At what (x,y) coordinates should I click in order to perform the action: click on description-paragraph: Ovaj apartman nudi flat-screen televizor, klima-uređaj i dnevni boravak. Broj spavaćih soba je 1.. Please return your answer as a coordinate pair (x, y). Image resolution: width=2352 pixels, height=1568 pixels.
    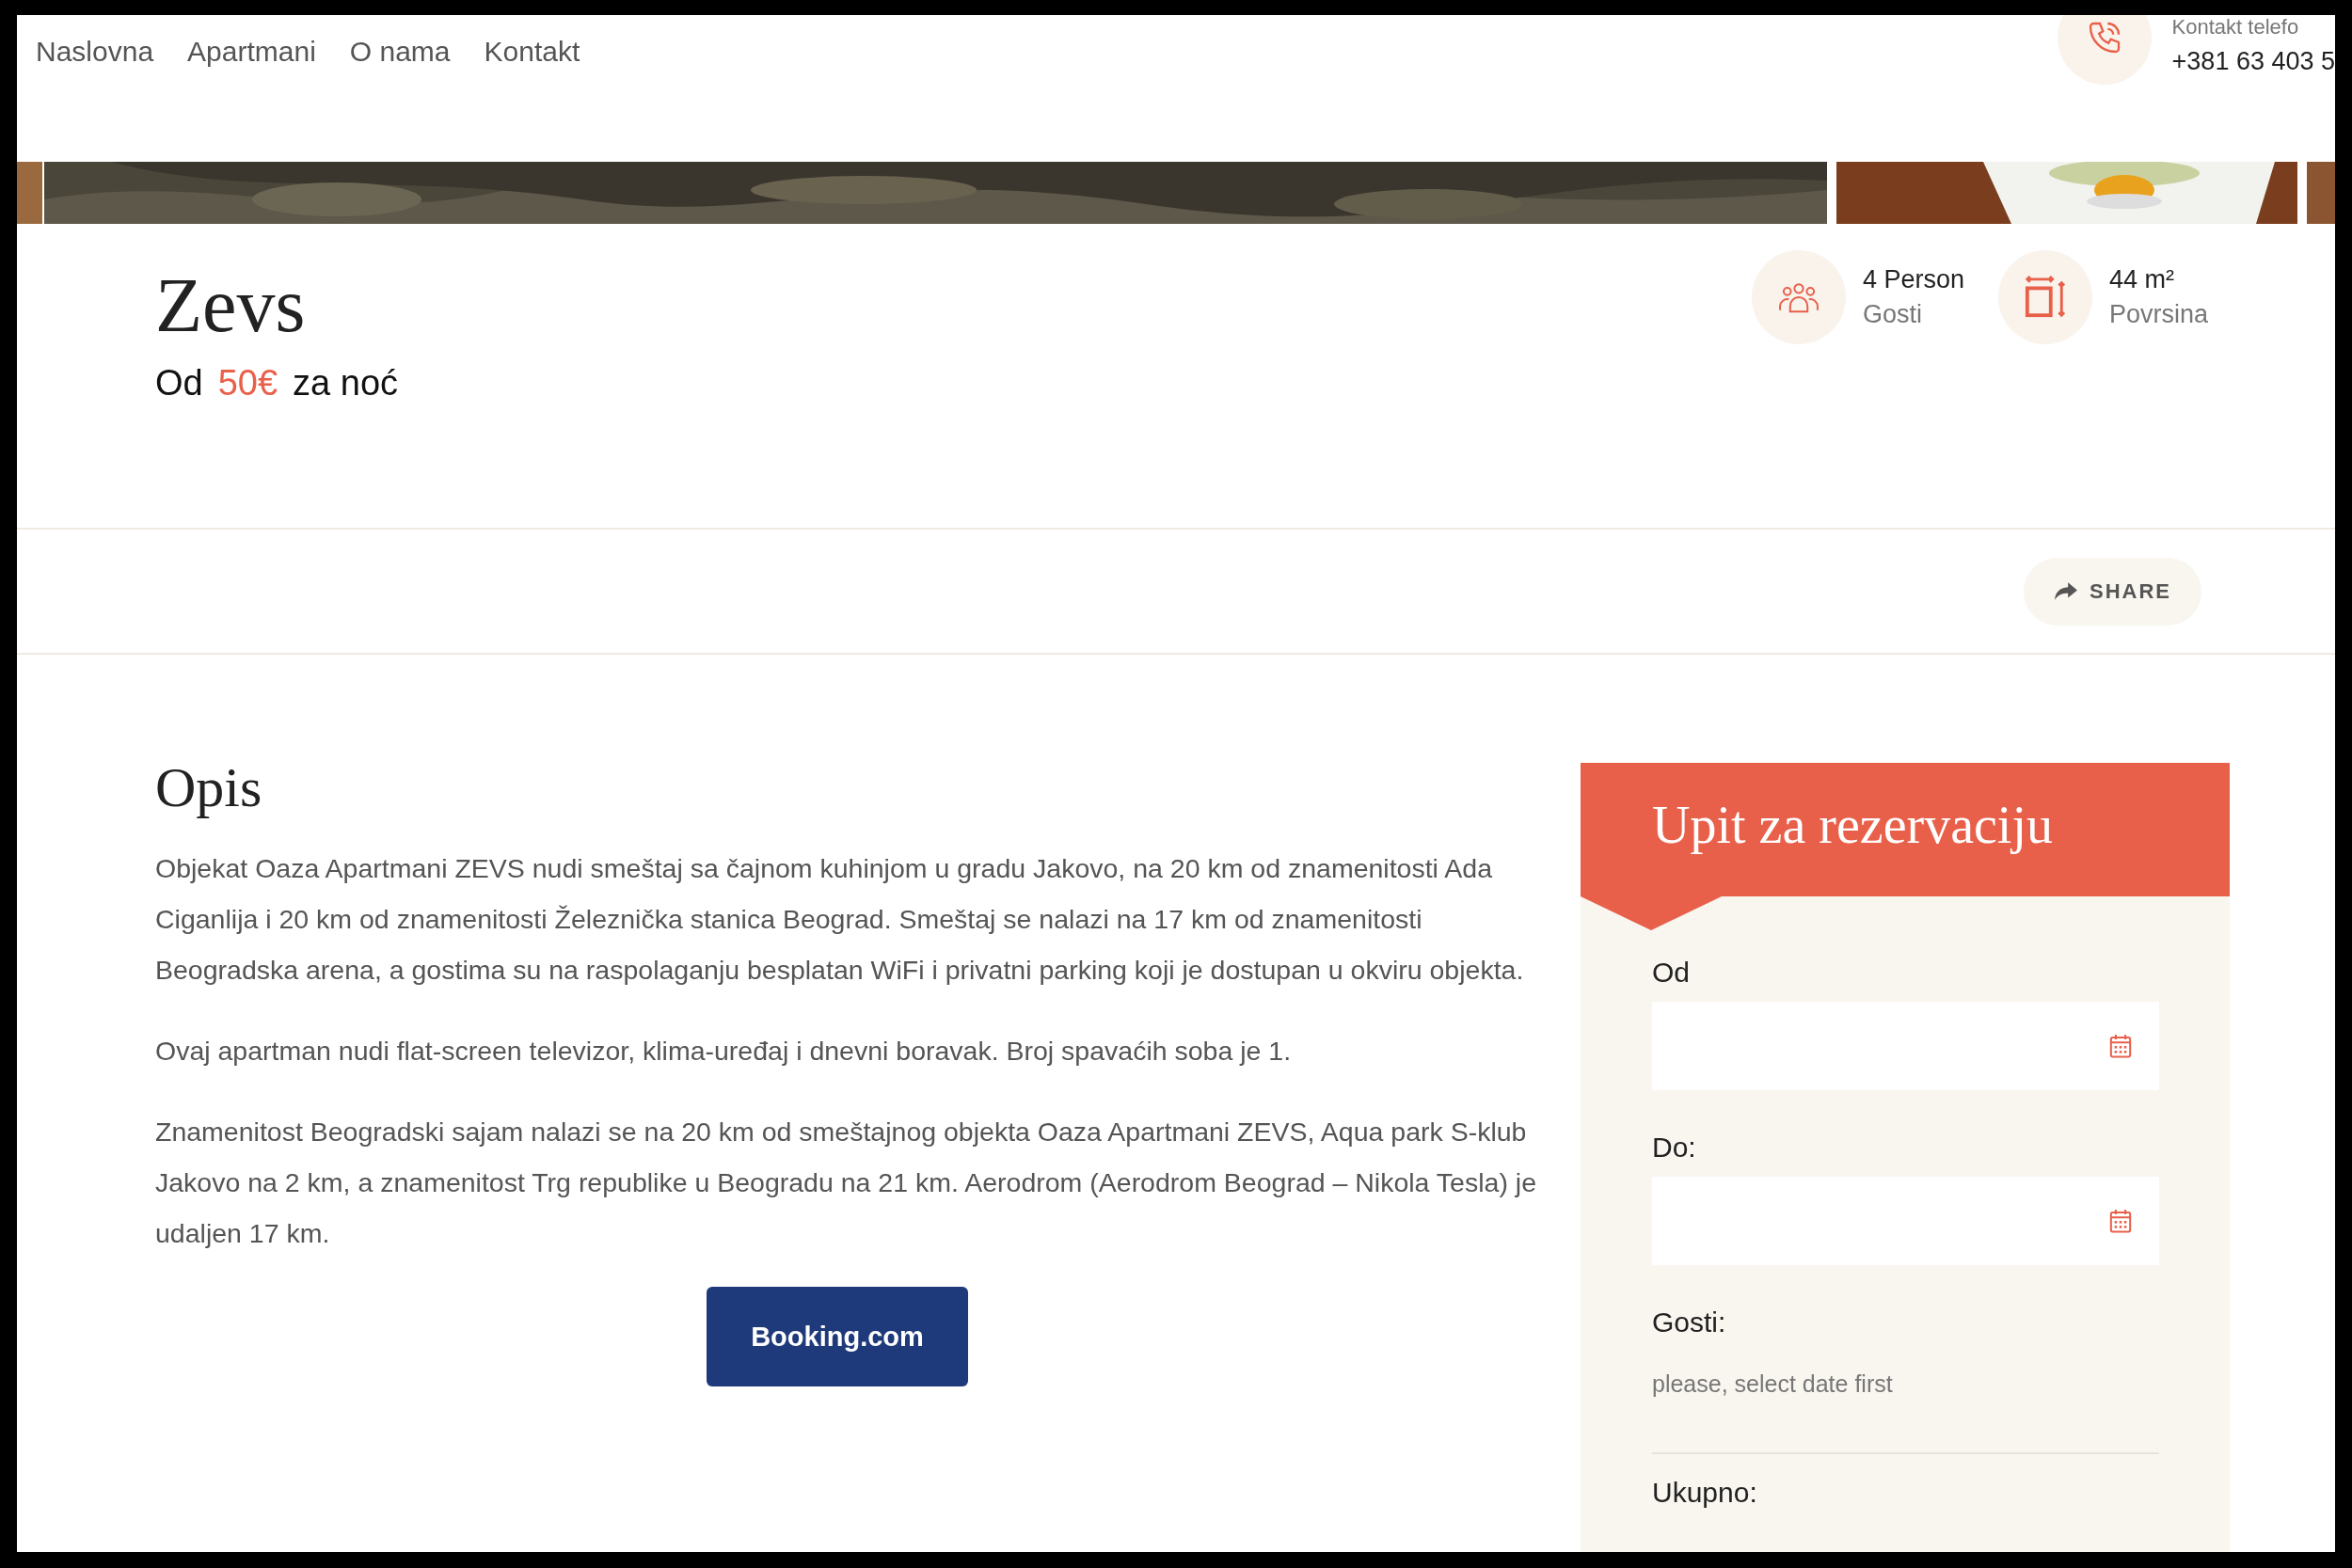
    Looking at the image, I should click on (724, 1051).